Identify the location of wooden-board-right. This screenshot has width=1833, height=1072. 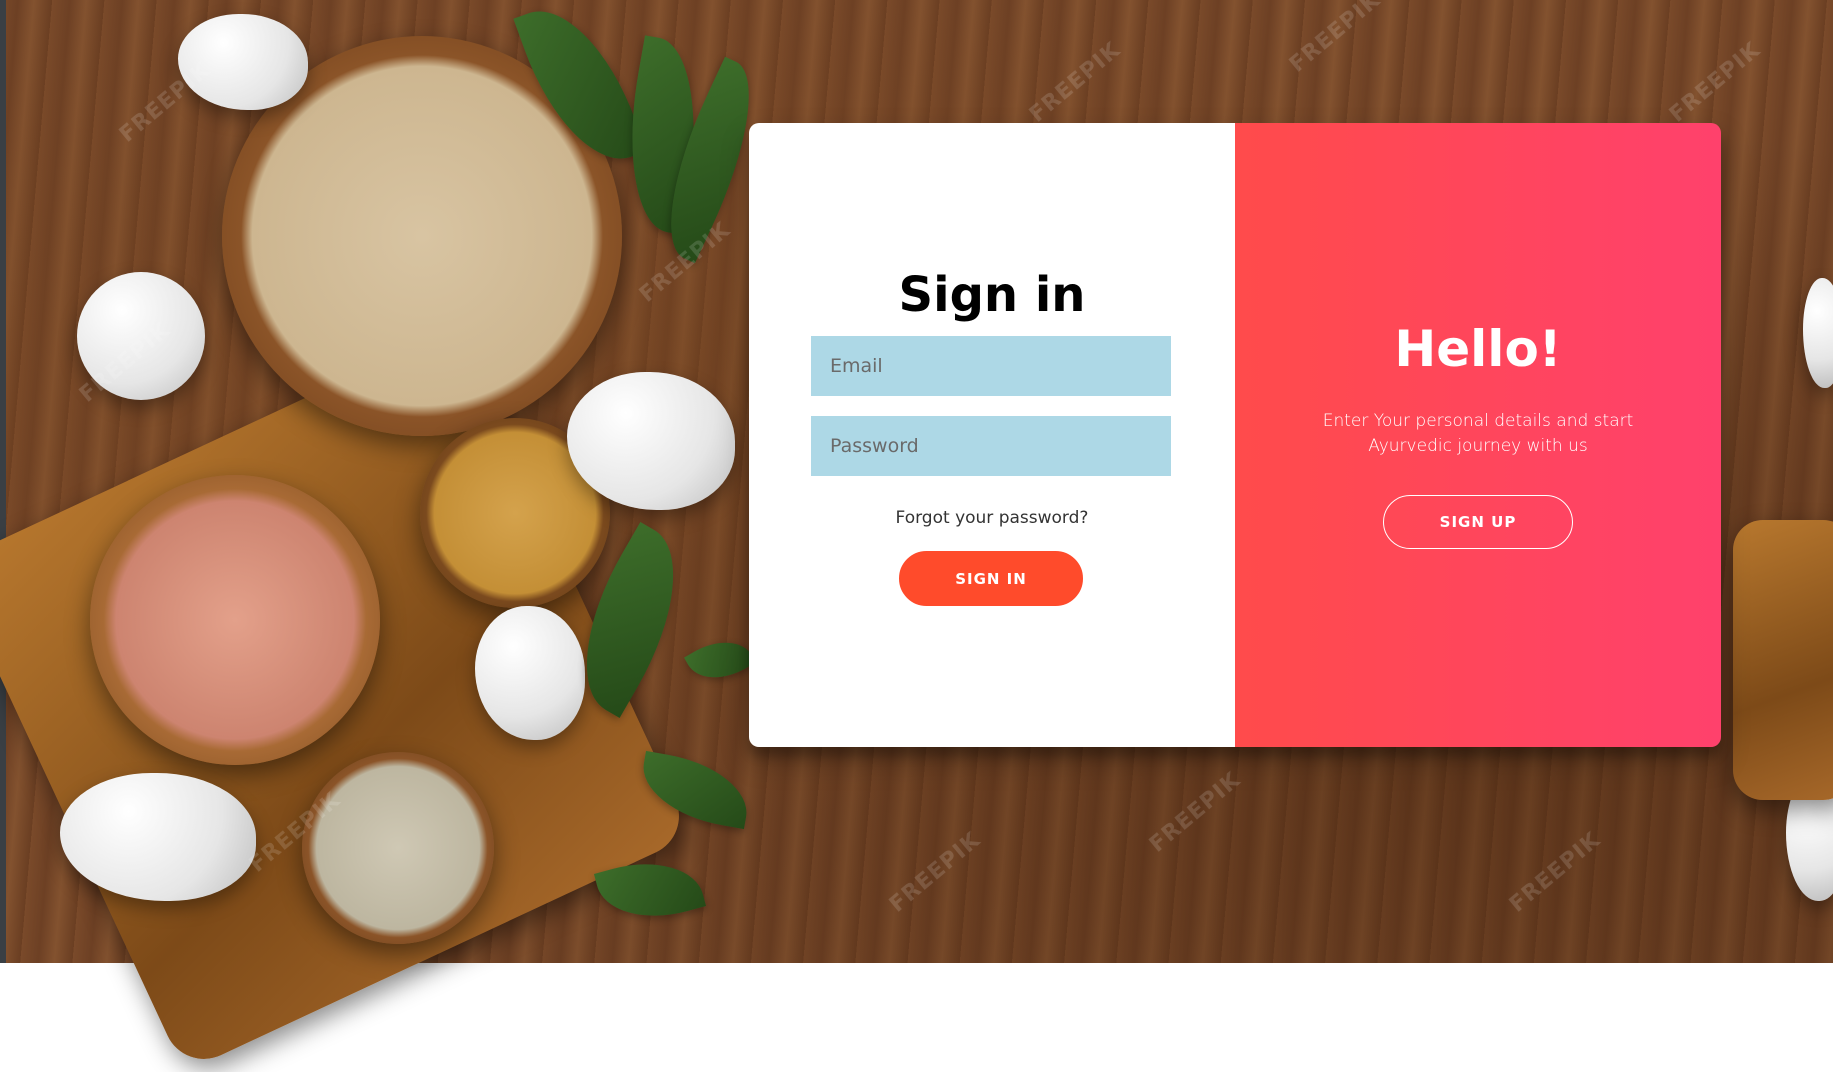
(1783, 660).